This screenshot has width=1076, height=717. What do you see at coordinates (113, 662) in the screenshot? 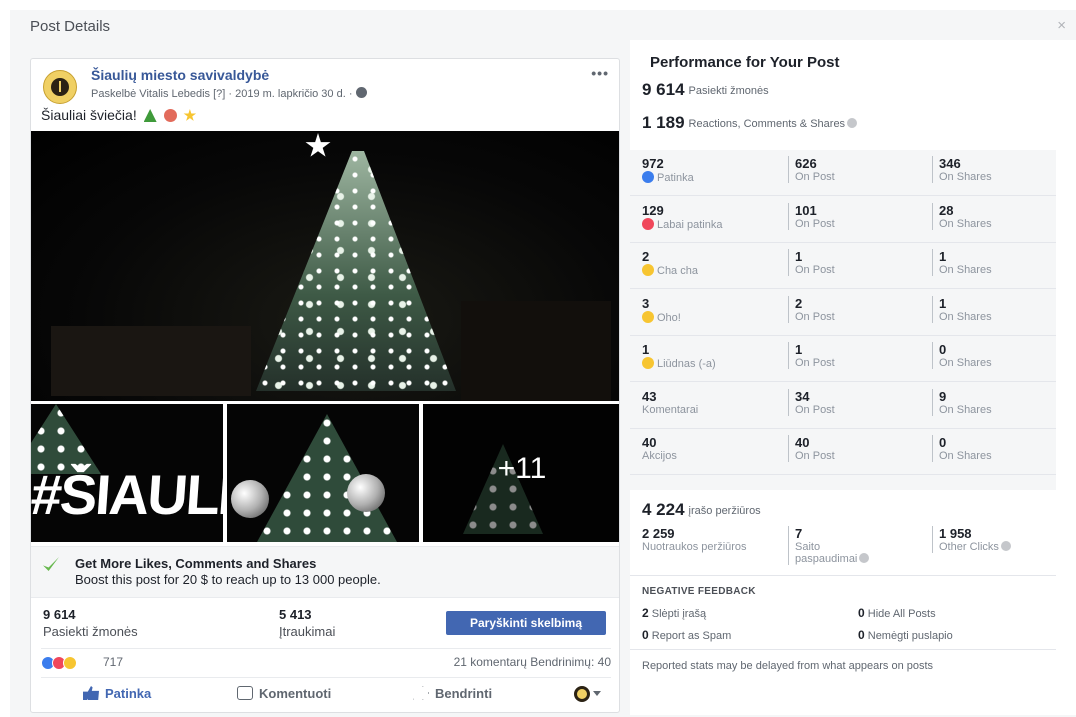
I see `reaction-count: 717` at bounding box center [113, 662].